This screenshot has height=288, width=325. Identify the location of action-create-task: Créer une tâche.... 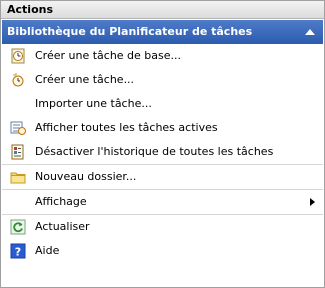
(162, 80).